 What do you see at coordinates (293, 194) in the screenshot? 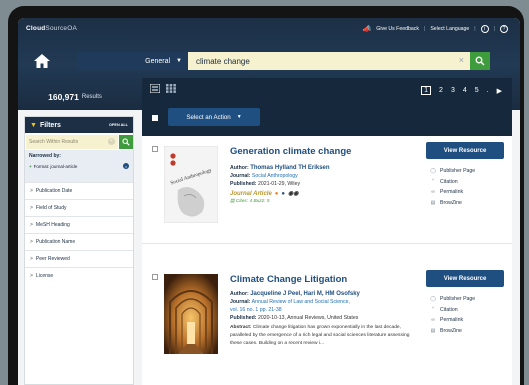
I see `cc-license-icon: ◉◉` at bounding box center [293, 194].